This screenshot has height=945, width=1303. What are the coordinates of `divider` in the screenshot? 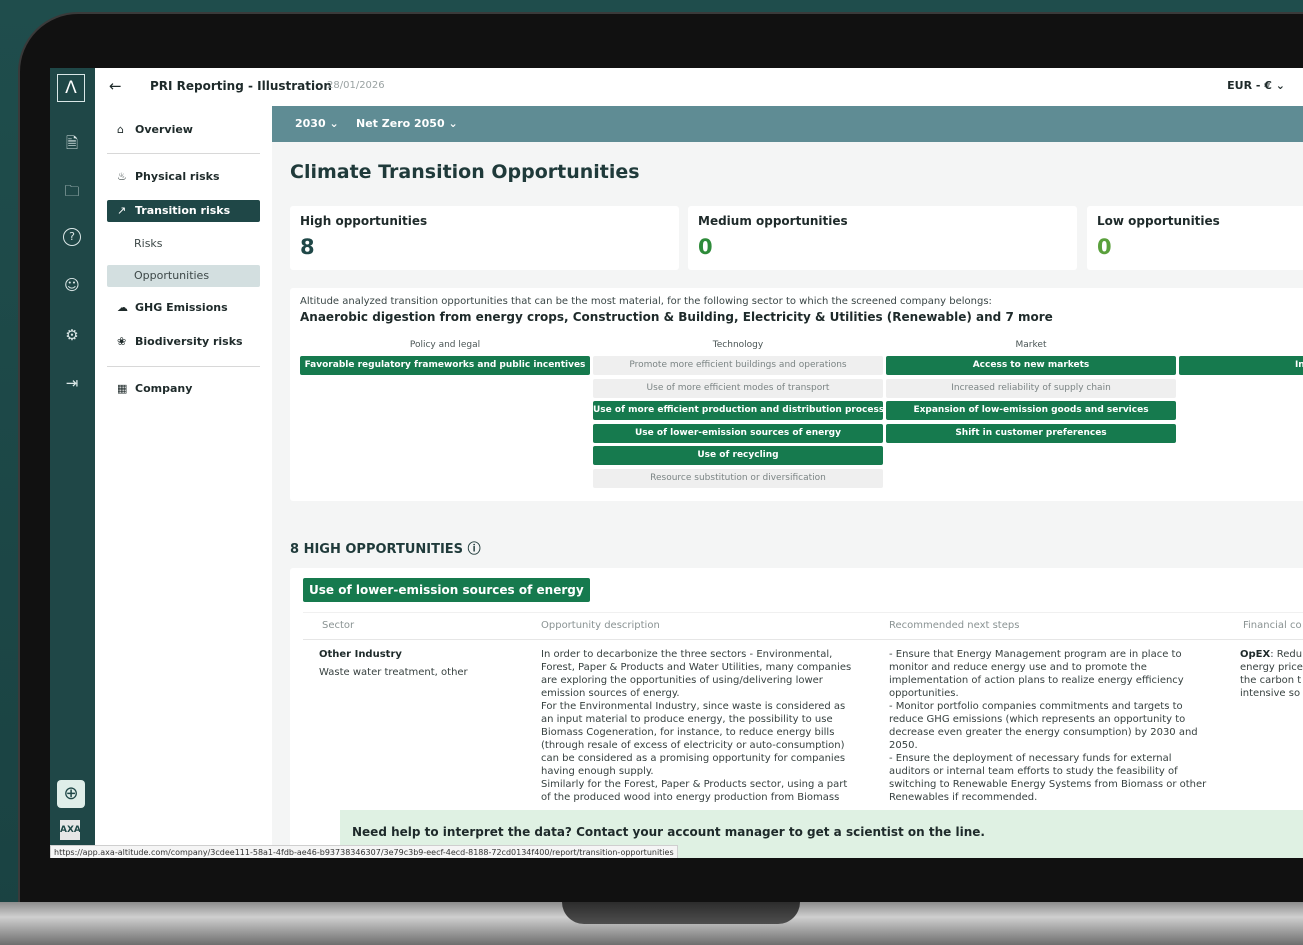 It's located at (183, 366).